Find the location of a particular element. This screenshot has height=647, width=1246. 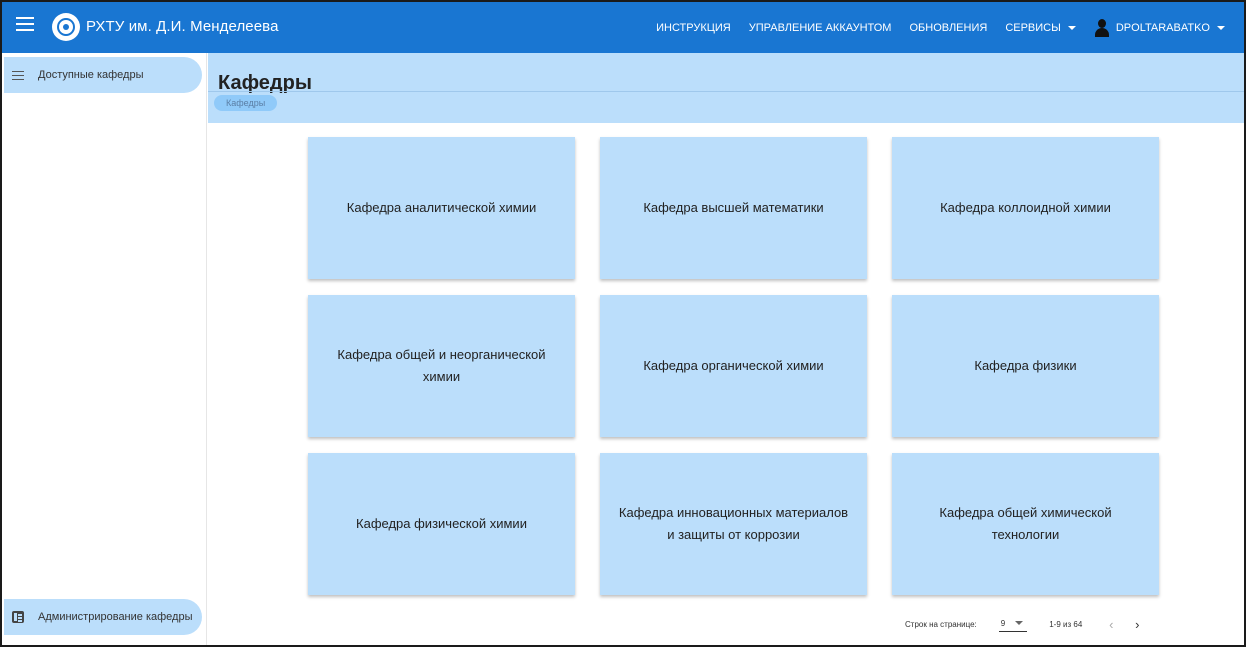

user-menu: DPOLTARABATKO is located at coordinates (1159, 27).